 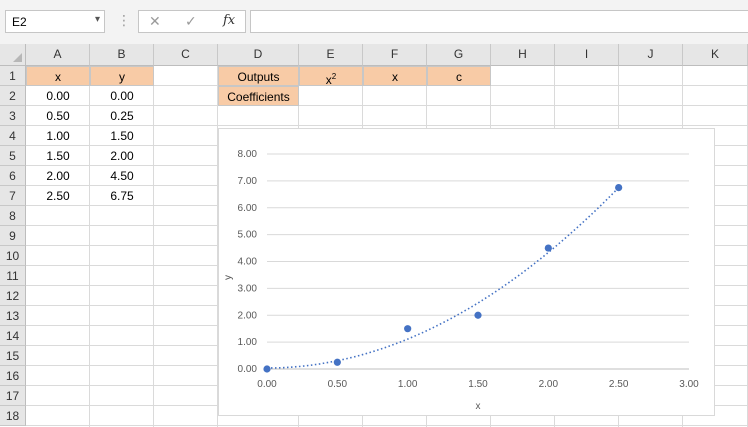 I want to click on x-tick-label: 1.50, so click(x=478, y=384).